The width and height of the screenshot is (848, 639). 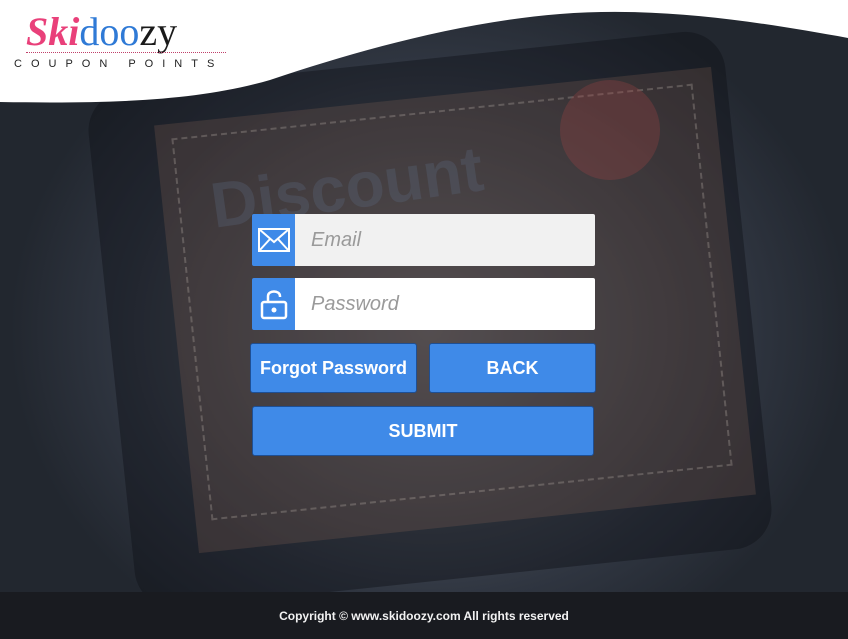 What do you see at coordinates (53, 31) in the screenshot?
I see `logo-ski-text: Ski` at bounding box center [53, 31].